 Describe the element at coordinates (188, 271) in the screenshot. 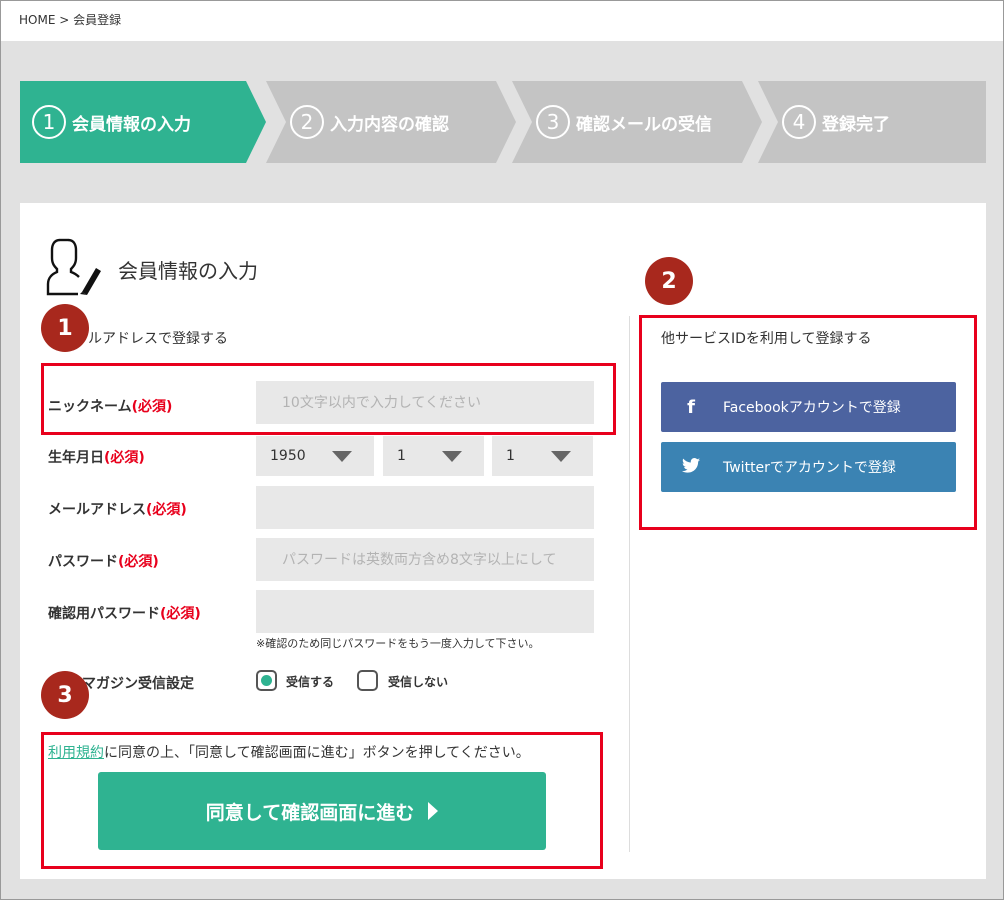

I see `page-title: 会員情報の入力` at that location.